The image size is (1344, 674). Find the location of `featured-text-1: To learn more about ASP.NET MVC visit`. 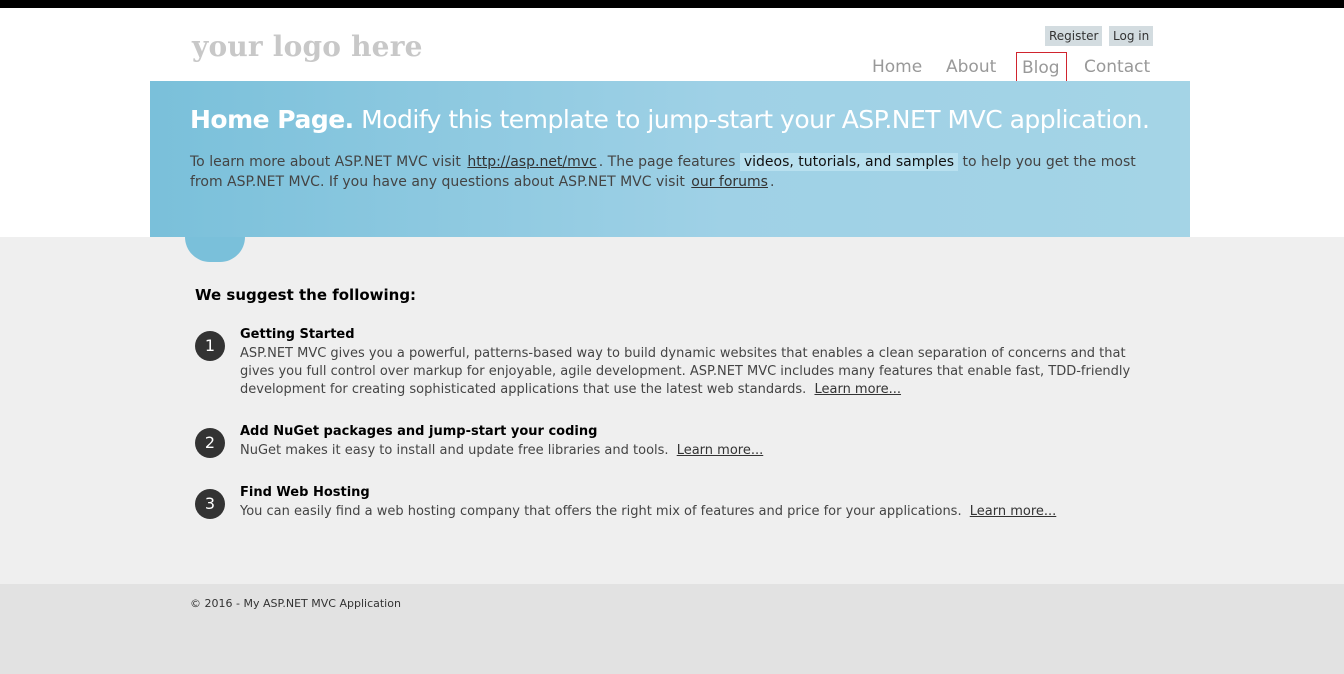

featured-text-1: To learn more about ASP.NET MVC visit is located at coordinates (325, 162).